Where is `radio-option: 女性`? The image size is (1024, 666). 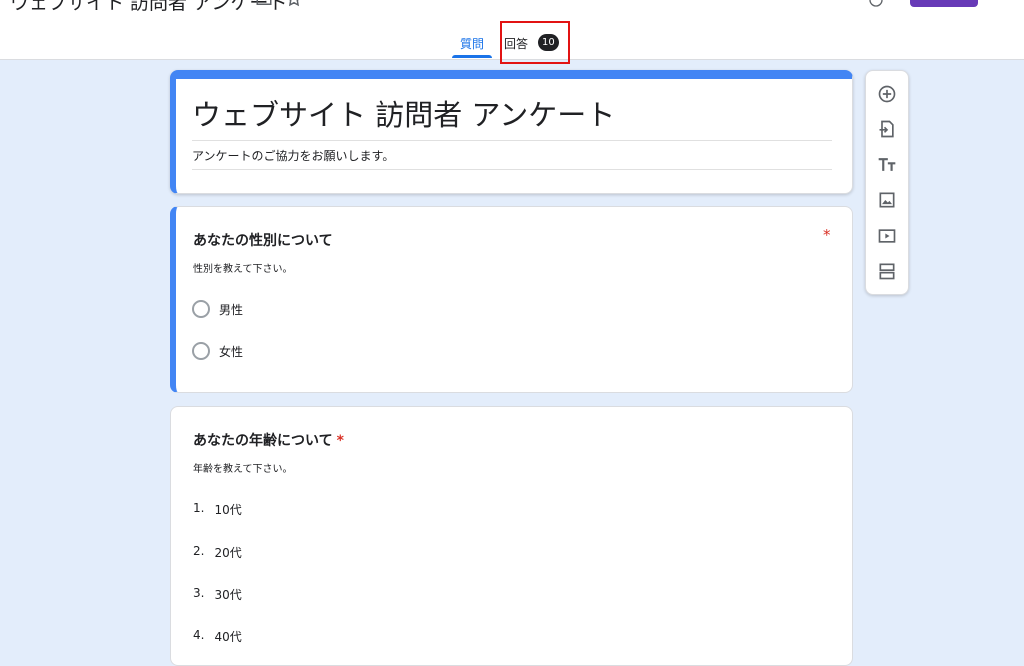
radio-option: 女性 is located at coordinates (217, 351).